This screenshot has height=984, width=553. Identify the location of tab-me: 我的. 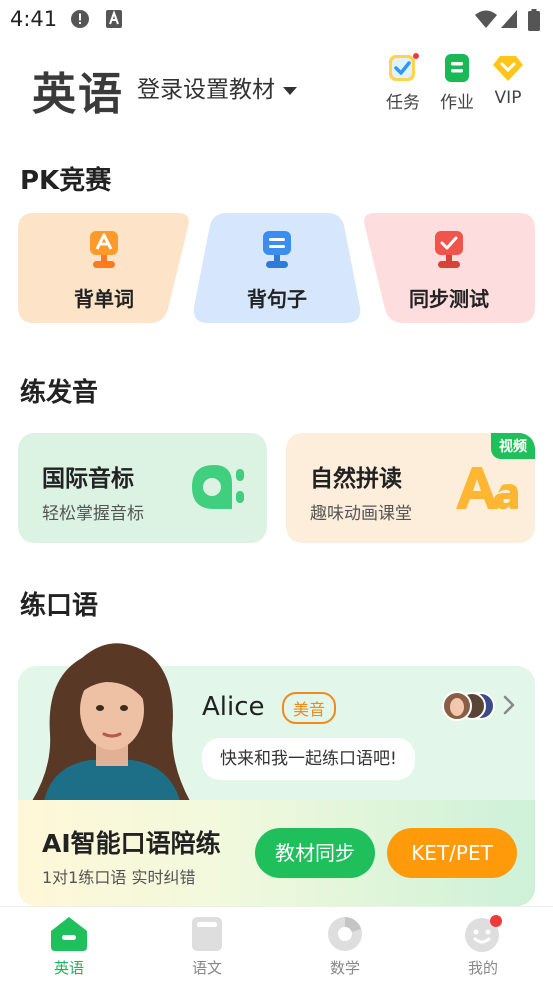
(483, 946).